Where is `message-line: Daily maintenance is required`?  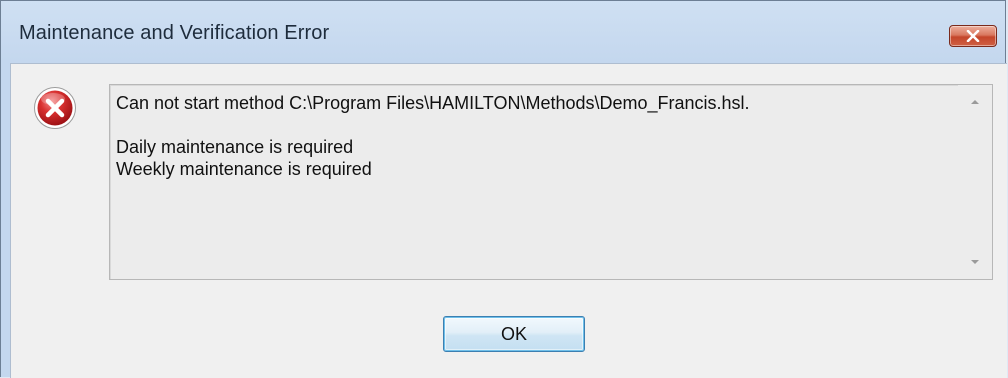 message-line: Daily maintenance is required is located at coordinates (235, 147).